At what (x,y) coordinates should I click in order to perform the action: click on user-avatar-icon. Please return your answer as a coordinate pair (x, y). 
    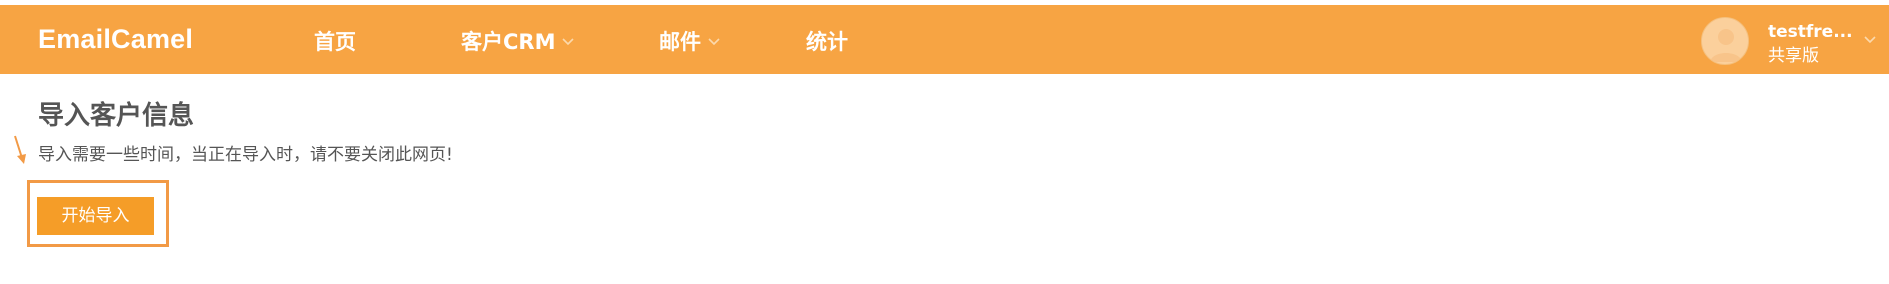
    Looking at the image, I should click on (1725, 41).